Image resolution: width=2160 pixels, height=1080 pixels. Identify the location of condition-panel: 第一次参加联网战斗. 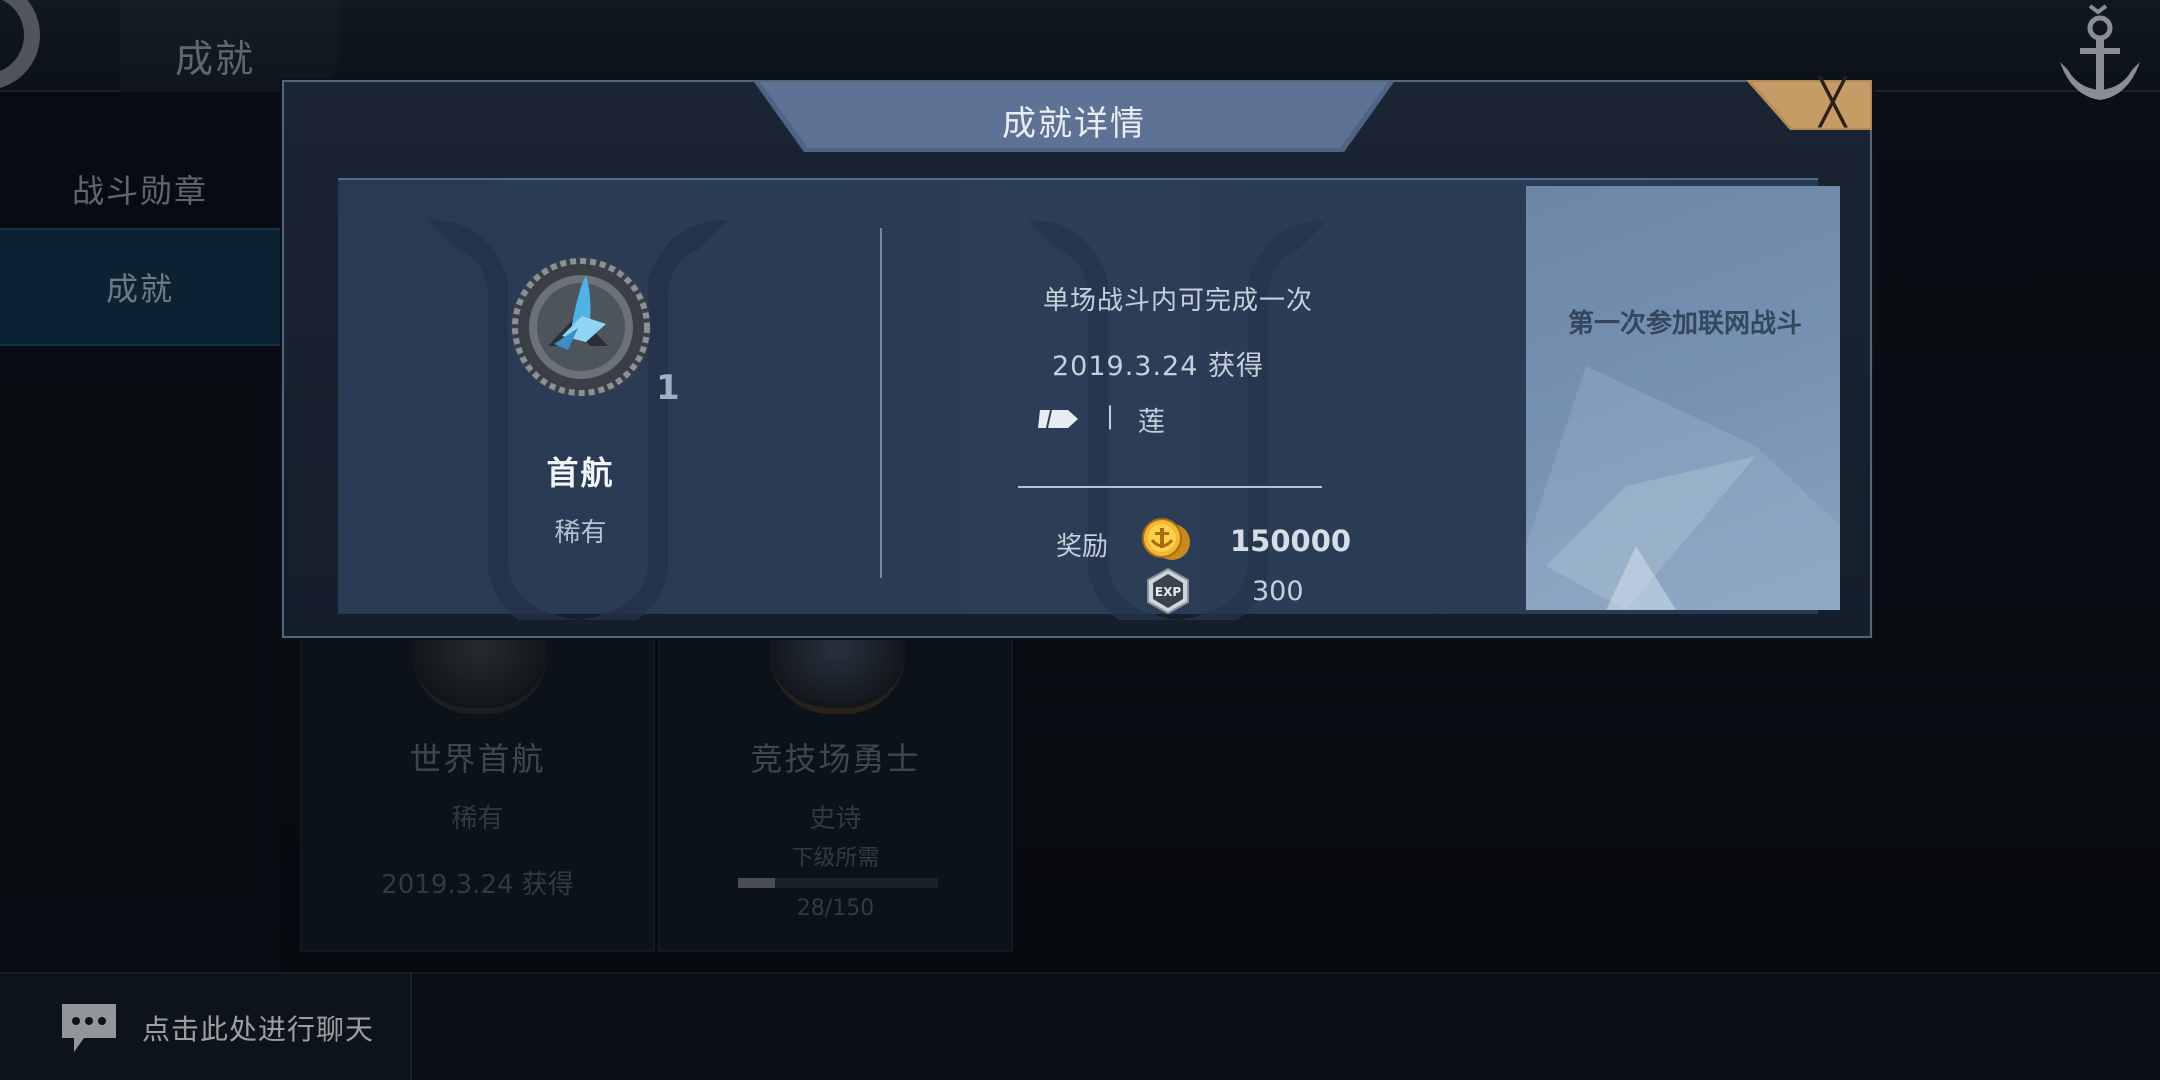
(1683, 398).